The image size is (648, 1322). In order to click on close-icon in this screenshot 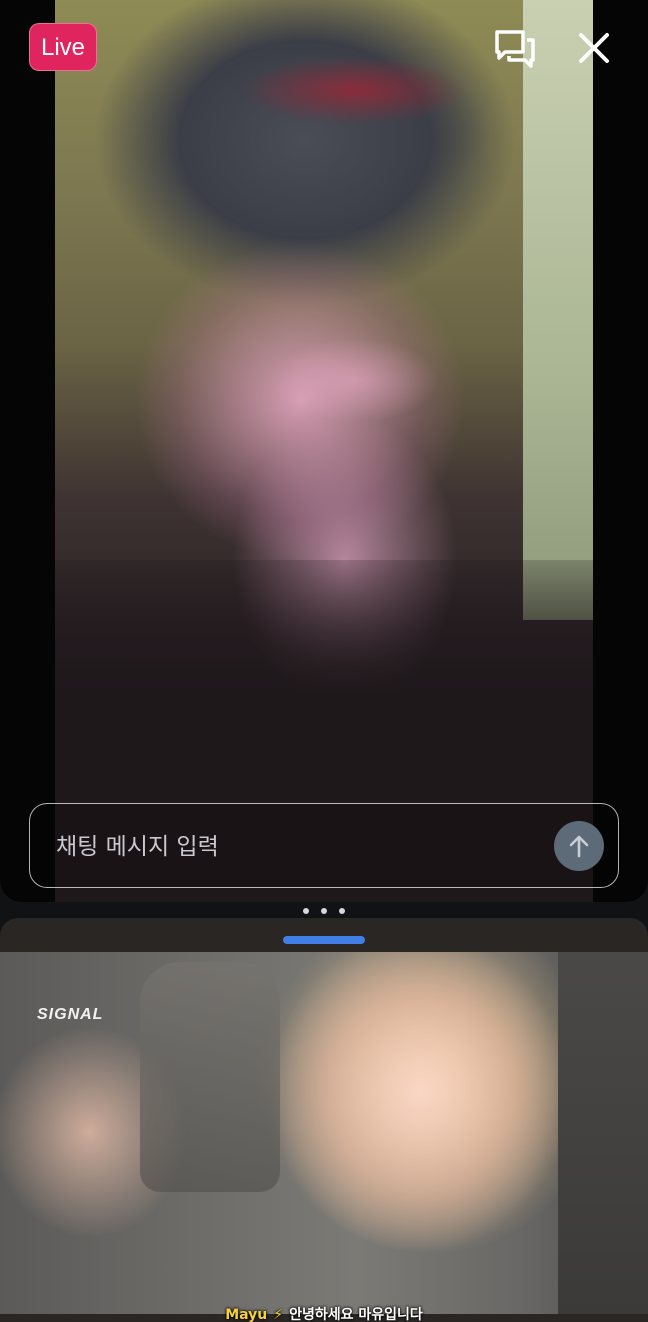, I will do `click(594, 48)`.